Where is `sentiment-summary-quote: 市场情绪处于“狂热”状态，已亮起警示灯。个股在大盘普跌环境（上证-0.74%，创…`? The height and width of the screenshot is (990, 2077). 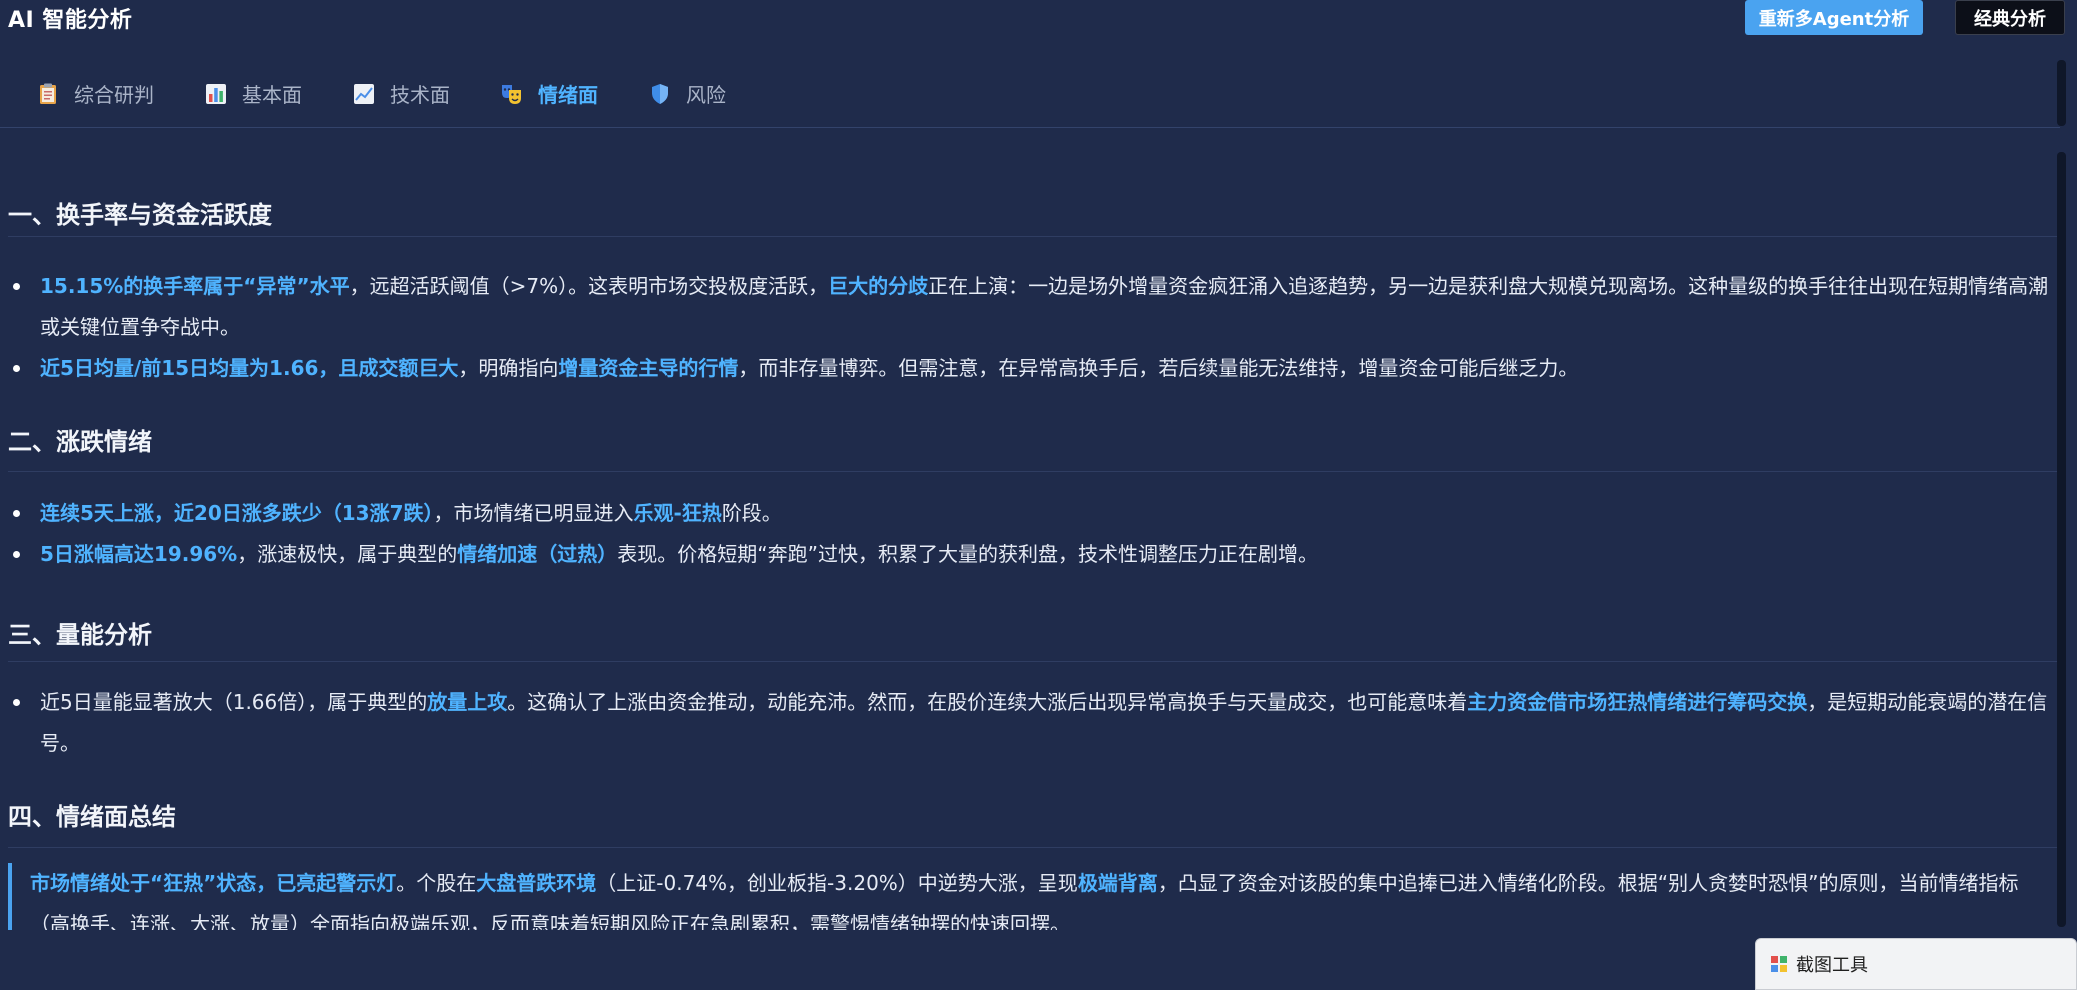 sentiment-summary-quote: 市场情绪处于“狂热”状态，已亮起警示灯。个股在大盘普跌环境（上证-0.74%，创… is located at coordinates (1033, 896).